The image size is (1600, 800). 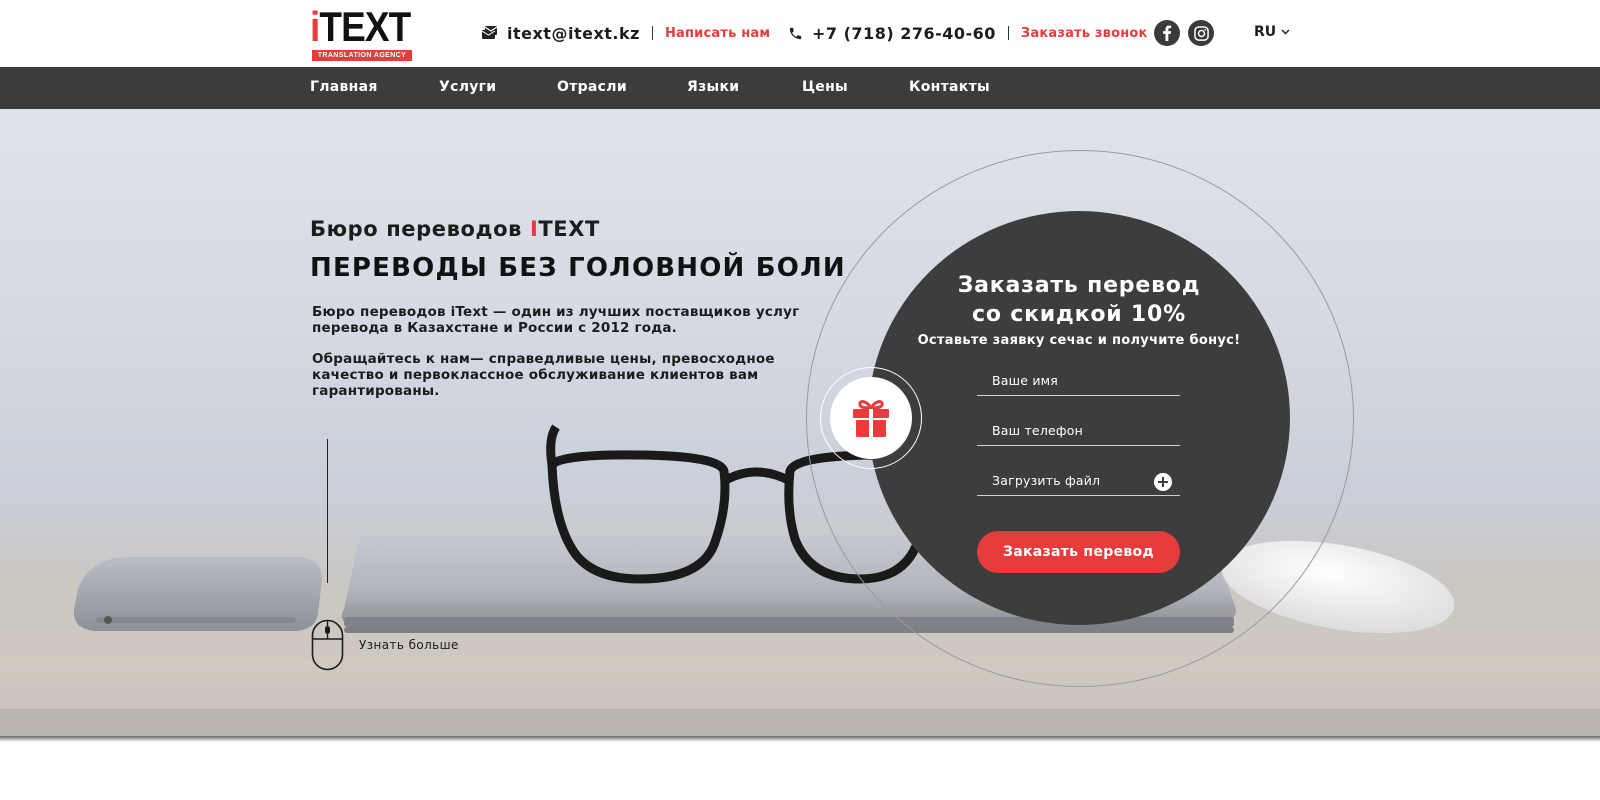 I want to click on request-call-link: Заказать звонок, so click(x=1084, y=33).